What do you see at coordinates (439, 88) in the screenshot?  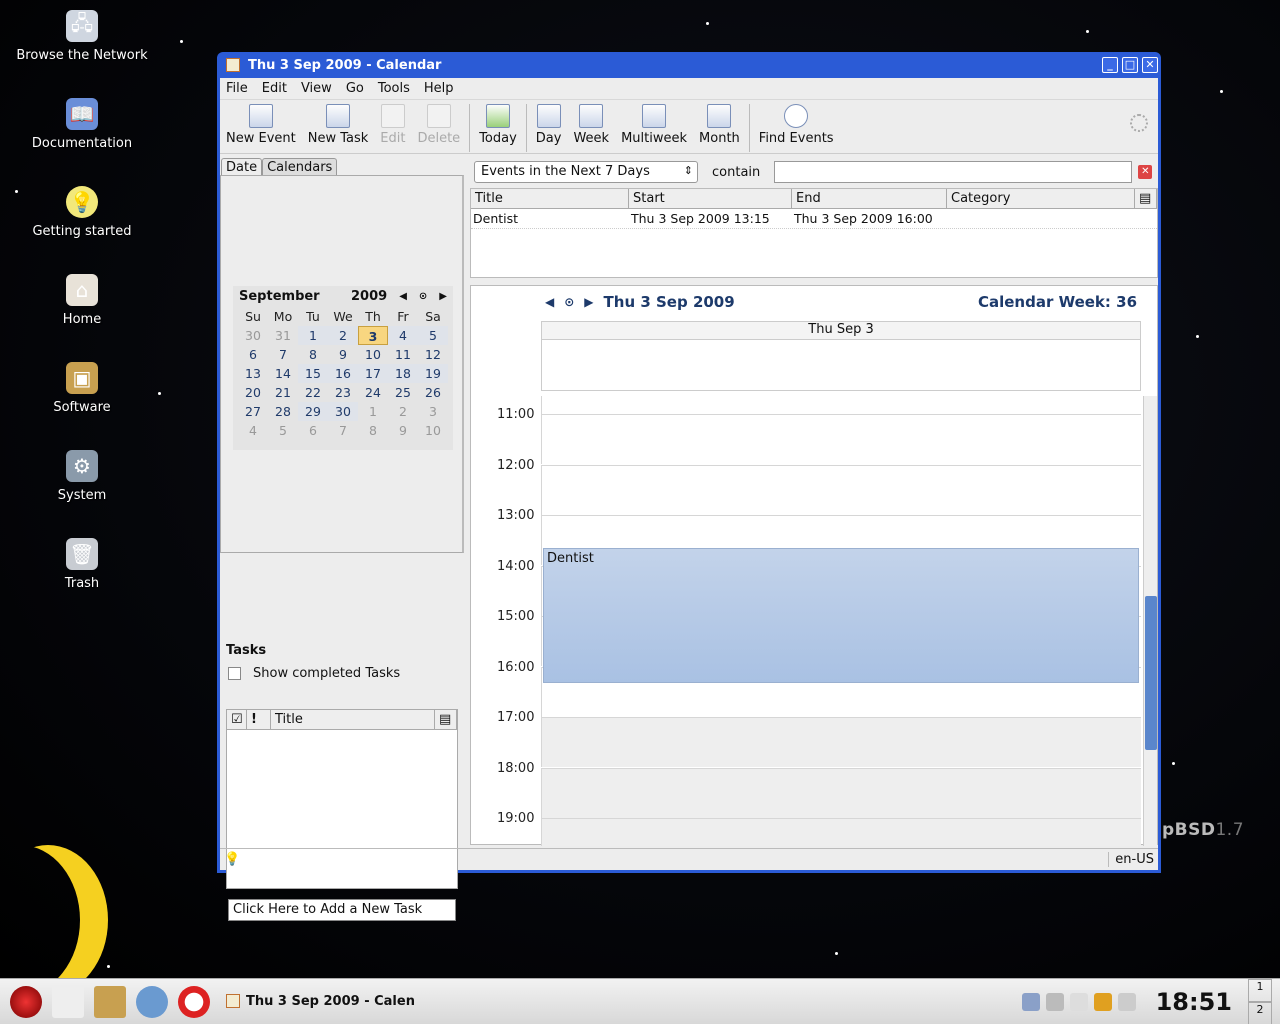 I see `menu-help: Help` at bounding box center [439, 88].